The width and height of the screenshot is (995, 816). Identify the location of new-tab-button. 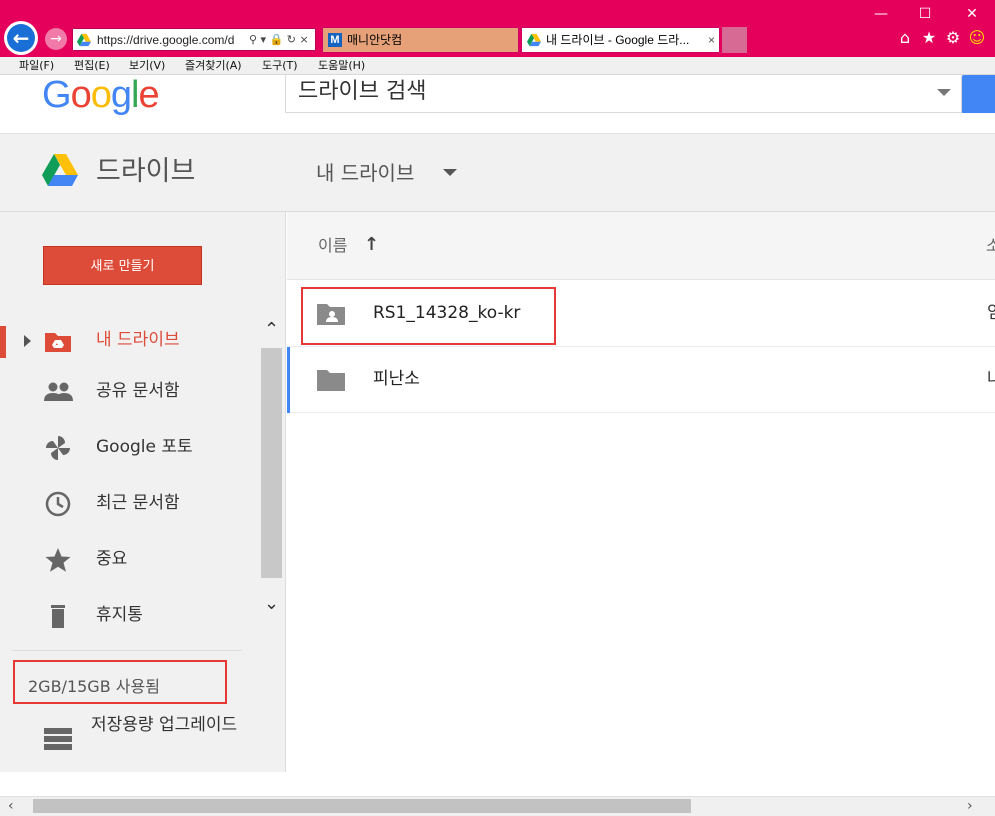
(734, 40).